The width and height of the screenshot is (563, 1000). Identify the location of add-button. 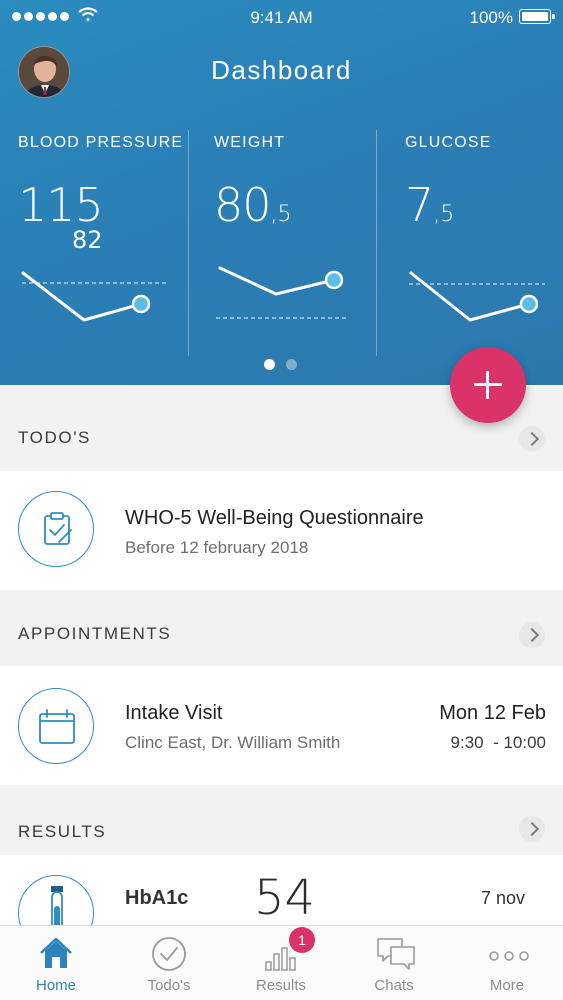
(488, 385).